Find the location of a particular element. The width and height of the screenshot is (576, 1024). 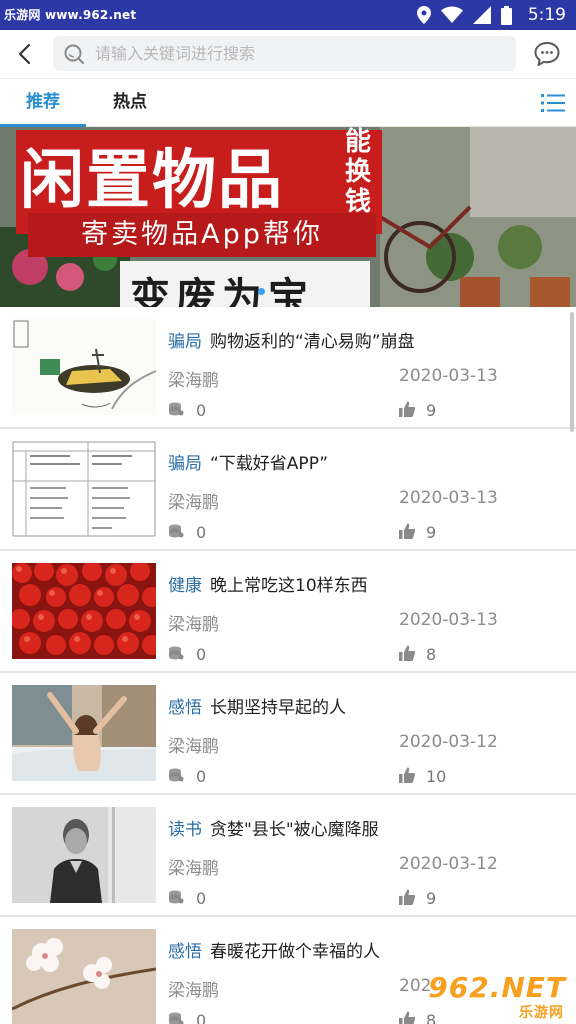

article-category: 健康 is located at coordinates (185, 583).